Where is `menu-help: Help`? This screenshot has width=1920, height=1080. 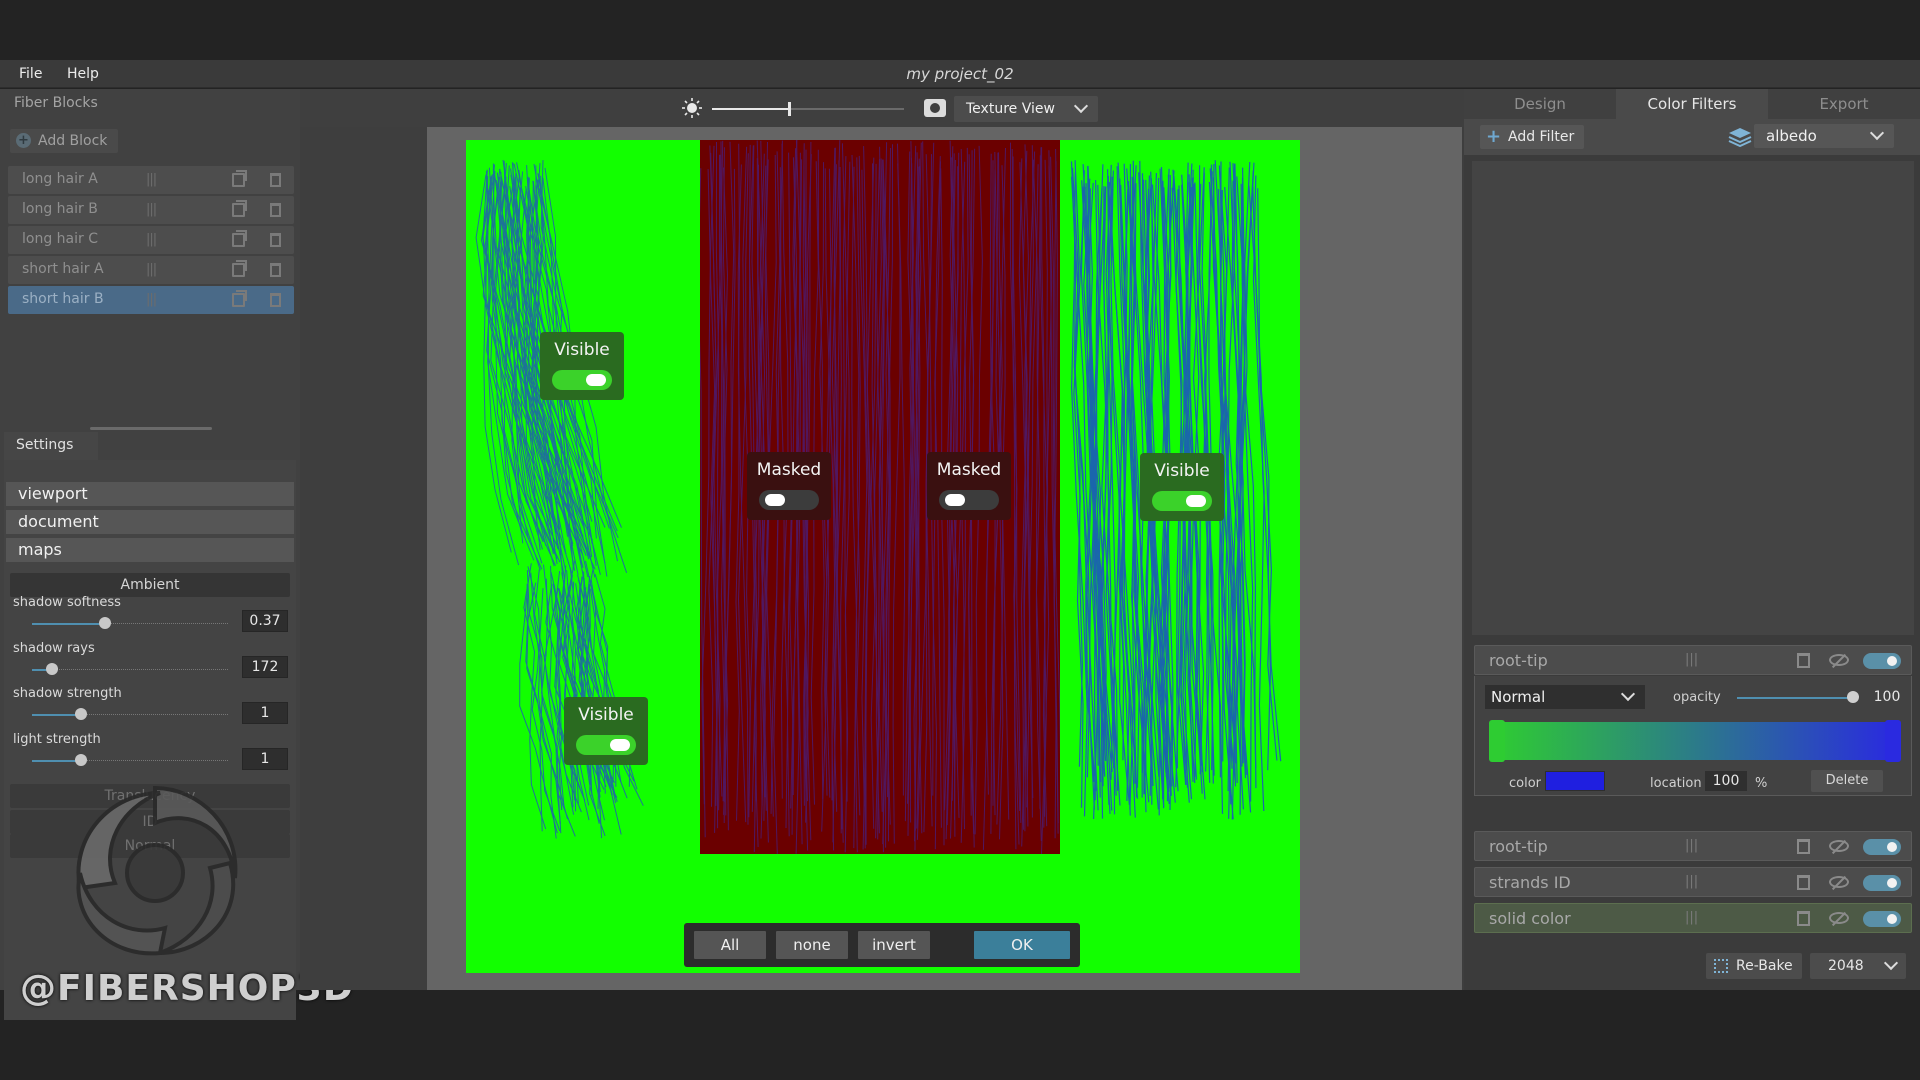
menu-help: Help is located at coordinates (83, 74).